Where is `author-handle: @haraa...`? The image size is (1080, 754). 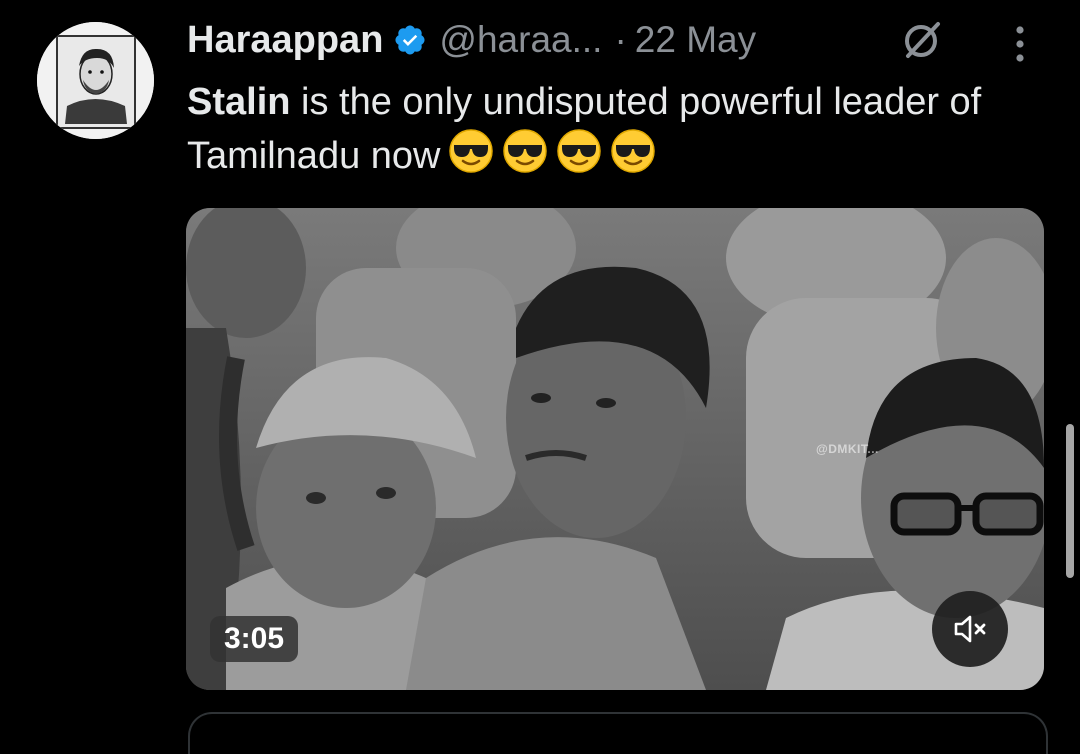 author-handle: @haraa... is located at coordinates (520, 40).